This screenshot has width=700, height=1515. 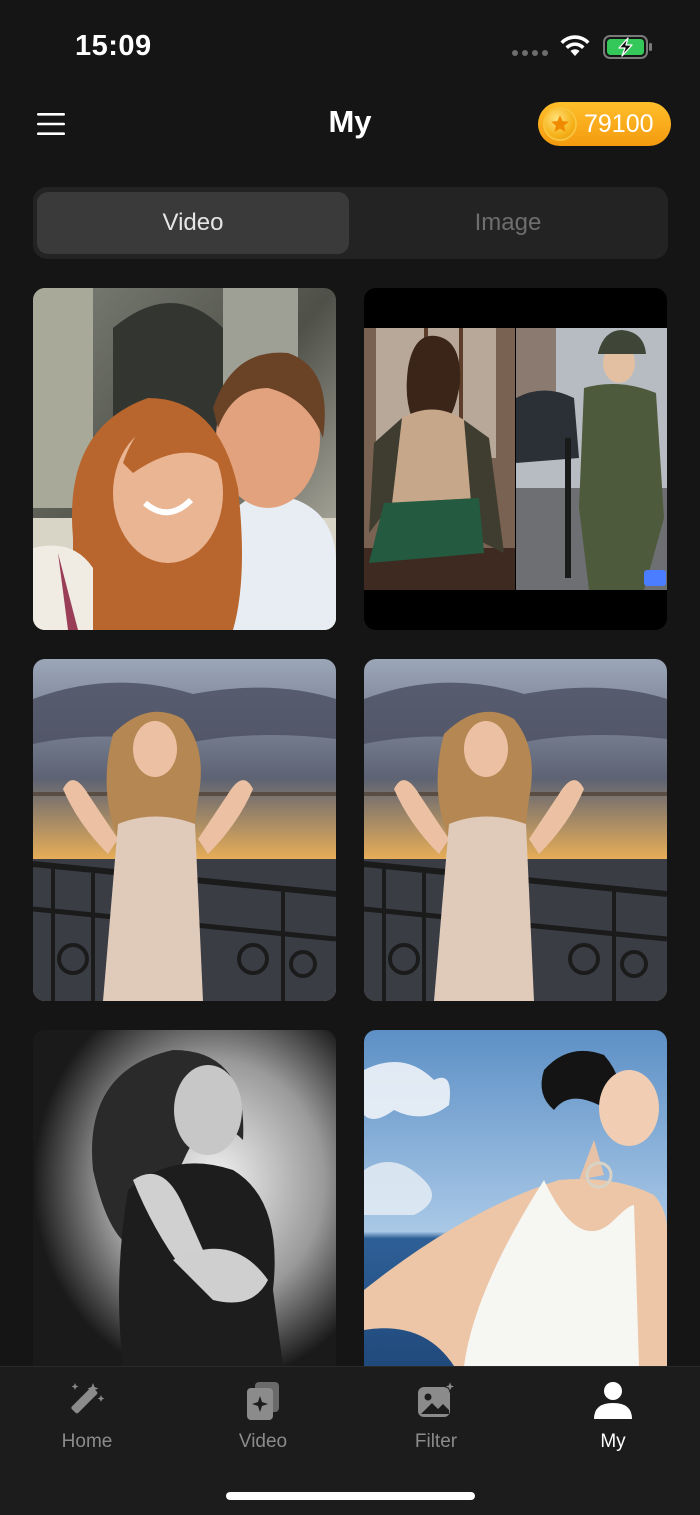 I want to click on tab-home-label: Home, so click(x=87, y=1441).